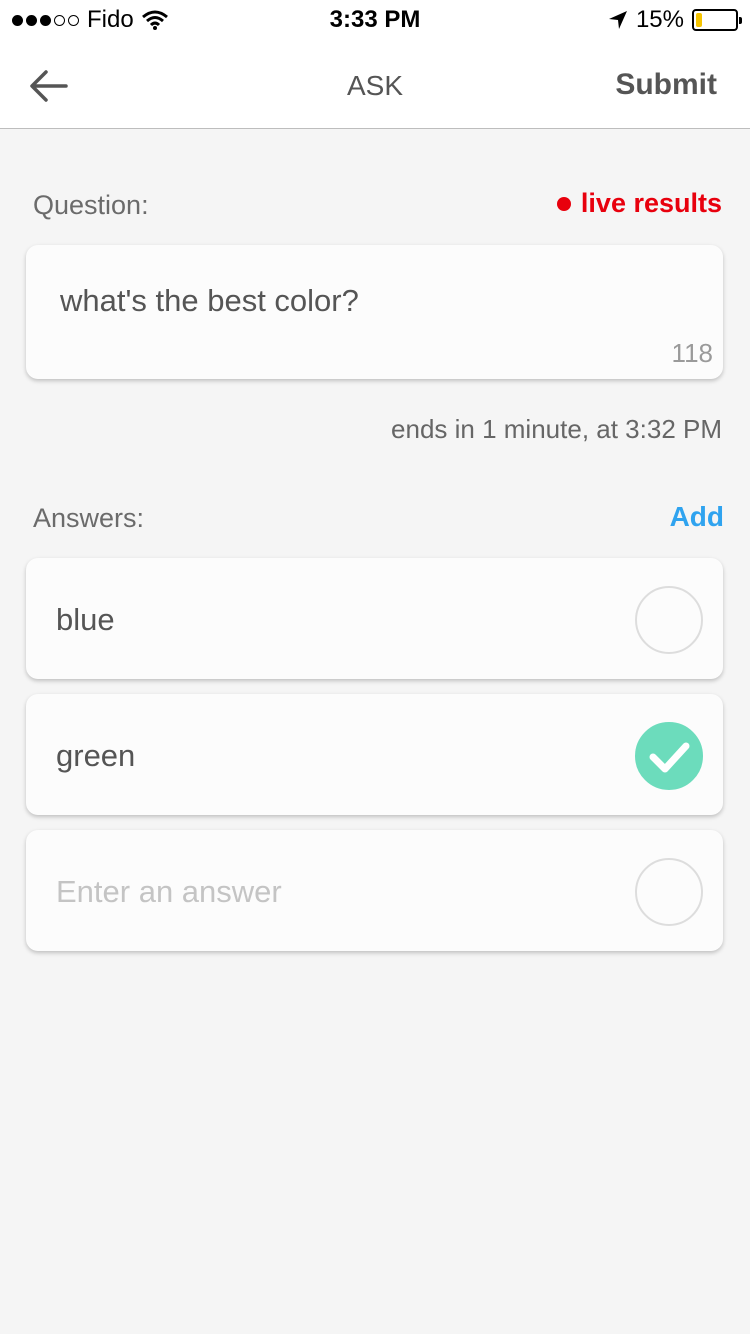 Image resolution: width=750 pixels, height=1334 pixels. What do you see at coordinates (374, 890) in the screenshot?
I see `new-answer-field: Enter an answer` at bounding box center [374, 890].